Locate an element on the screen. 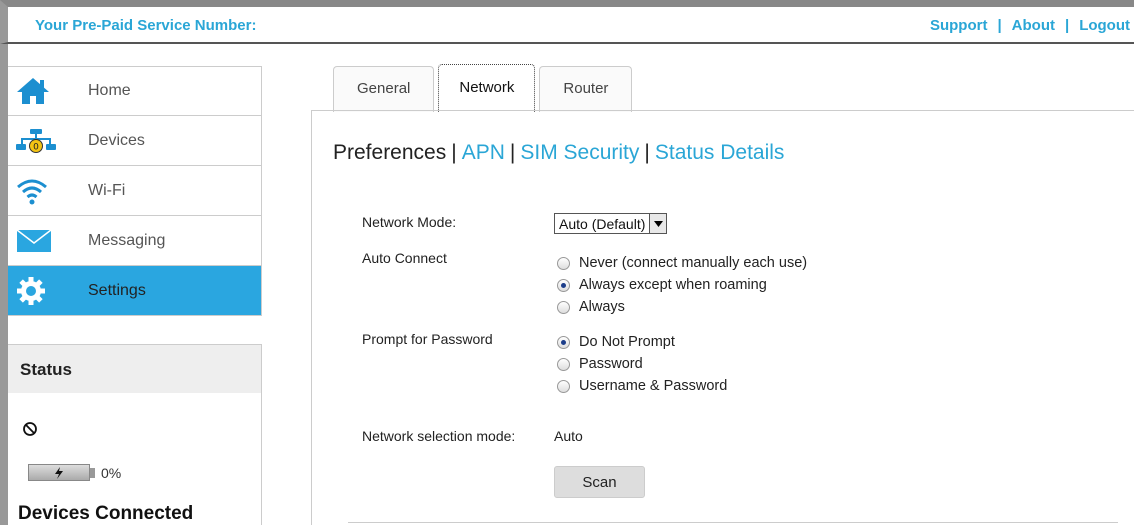 This screenshot has height=525, width=1134. status-title: Status is located at coordinates (134, 369).